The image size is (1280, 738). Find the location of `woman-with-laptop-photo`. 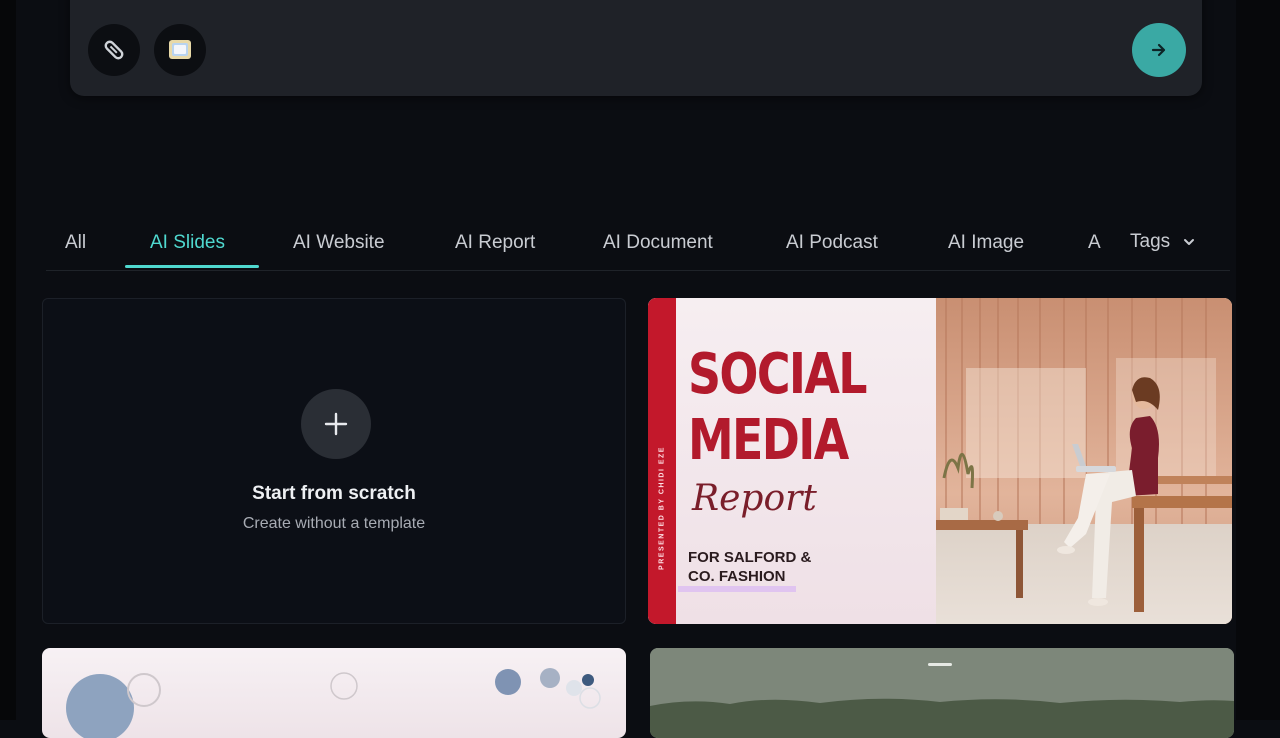

woman-with-laptop-photo is located at coordinates (1084, 461).